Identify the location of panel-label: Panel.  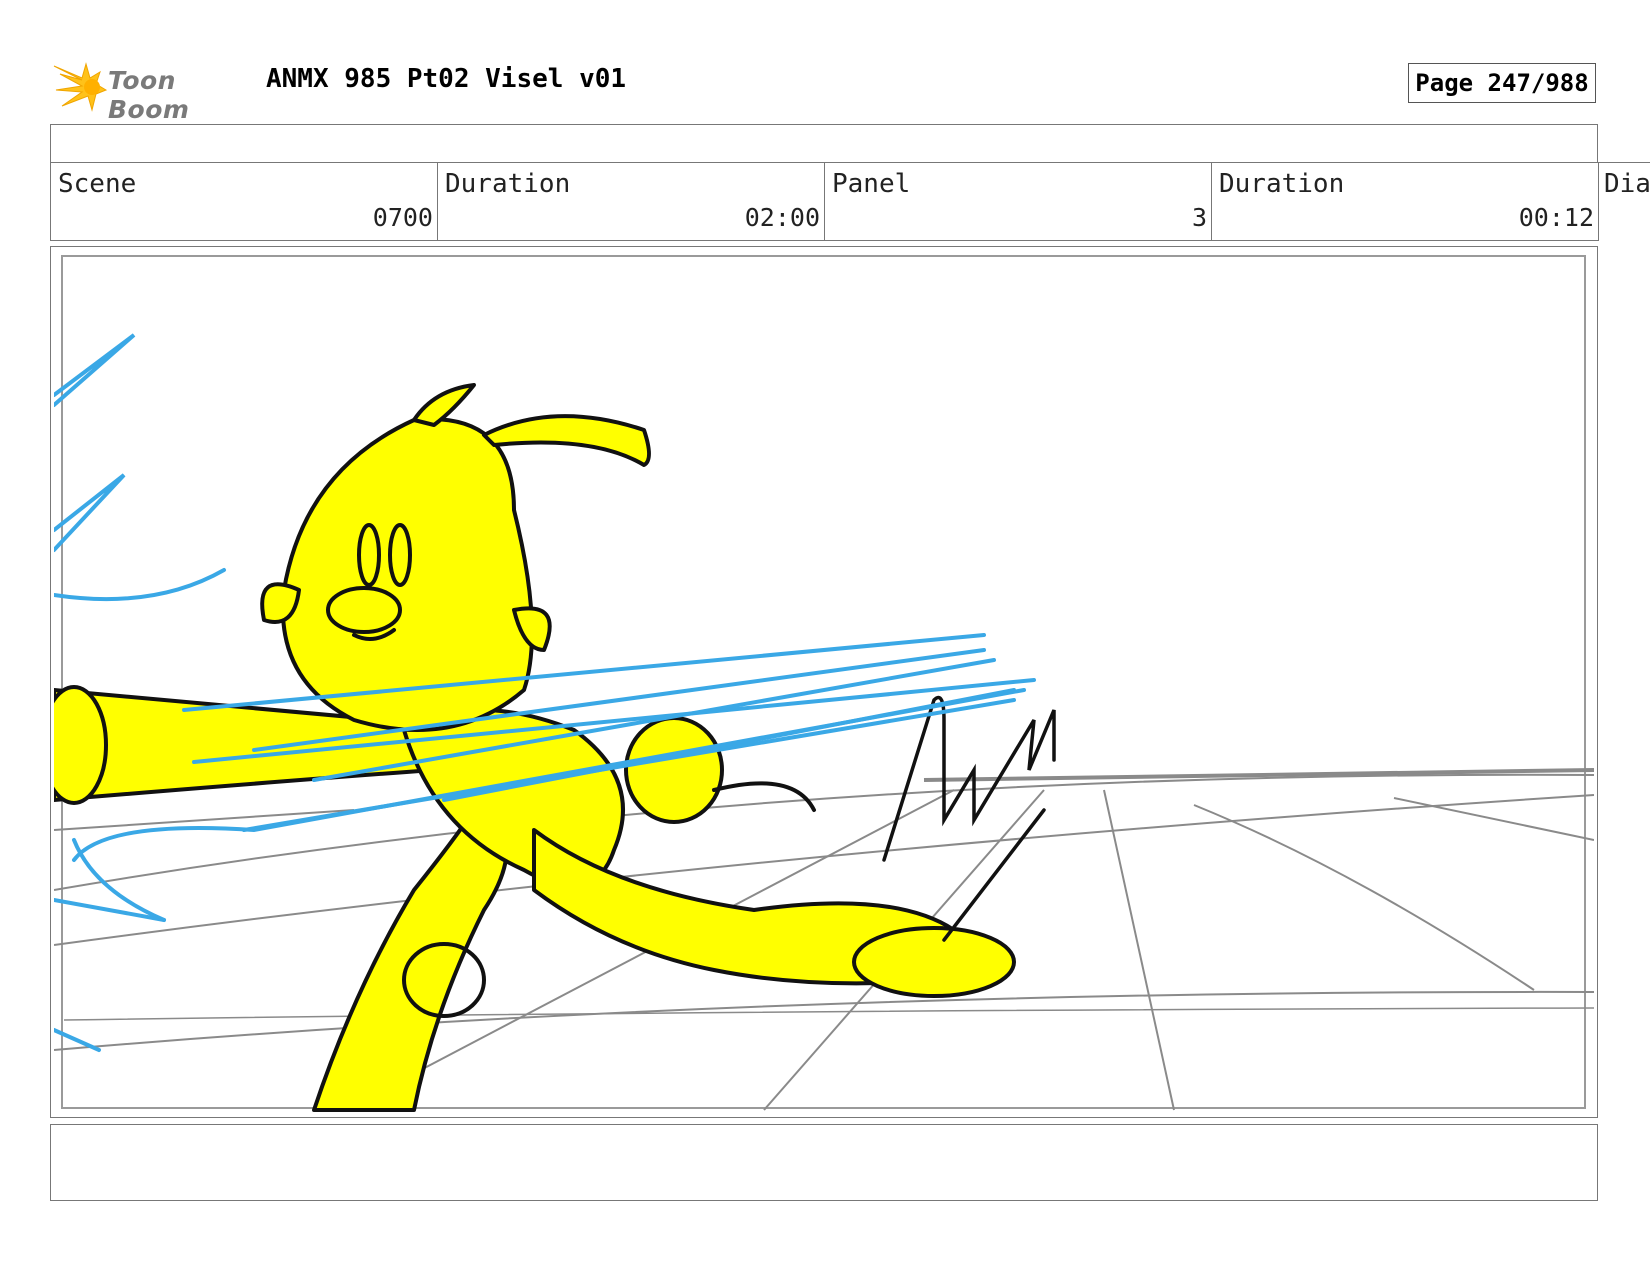
(871, 184).